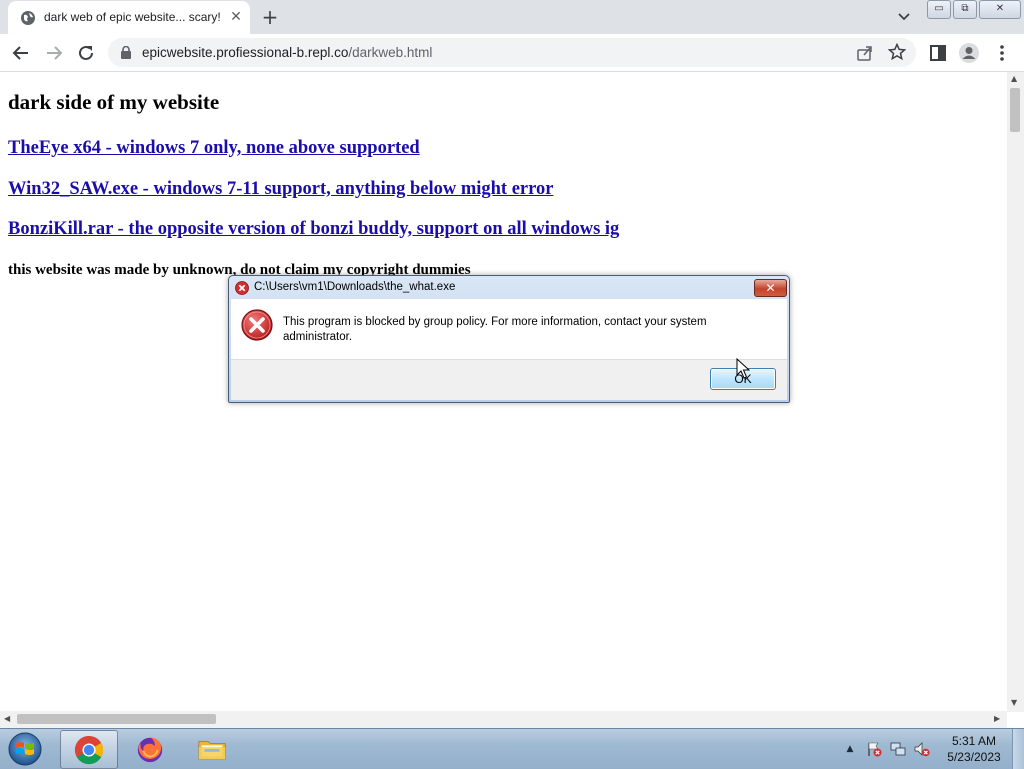 This screenshot has height=769, width=1024. Describe the element at coordinates (503, 719) in the screenshot. I see `horizontal-scrollbar: ◀ ▶` at that location.